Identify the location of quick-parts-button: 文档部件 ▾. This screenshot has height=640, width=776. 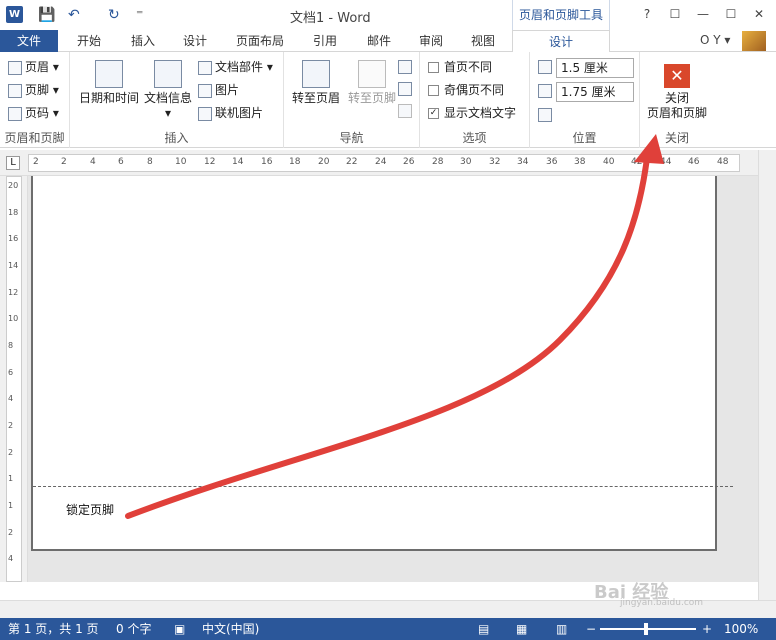
(235, 67).